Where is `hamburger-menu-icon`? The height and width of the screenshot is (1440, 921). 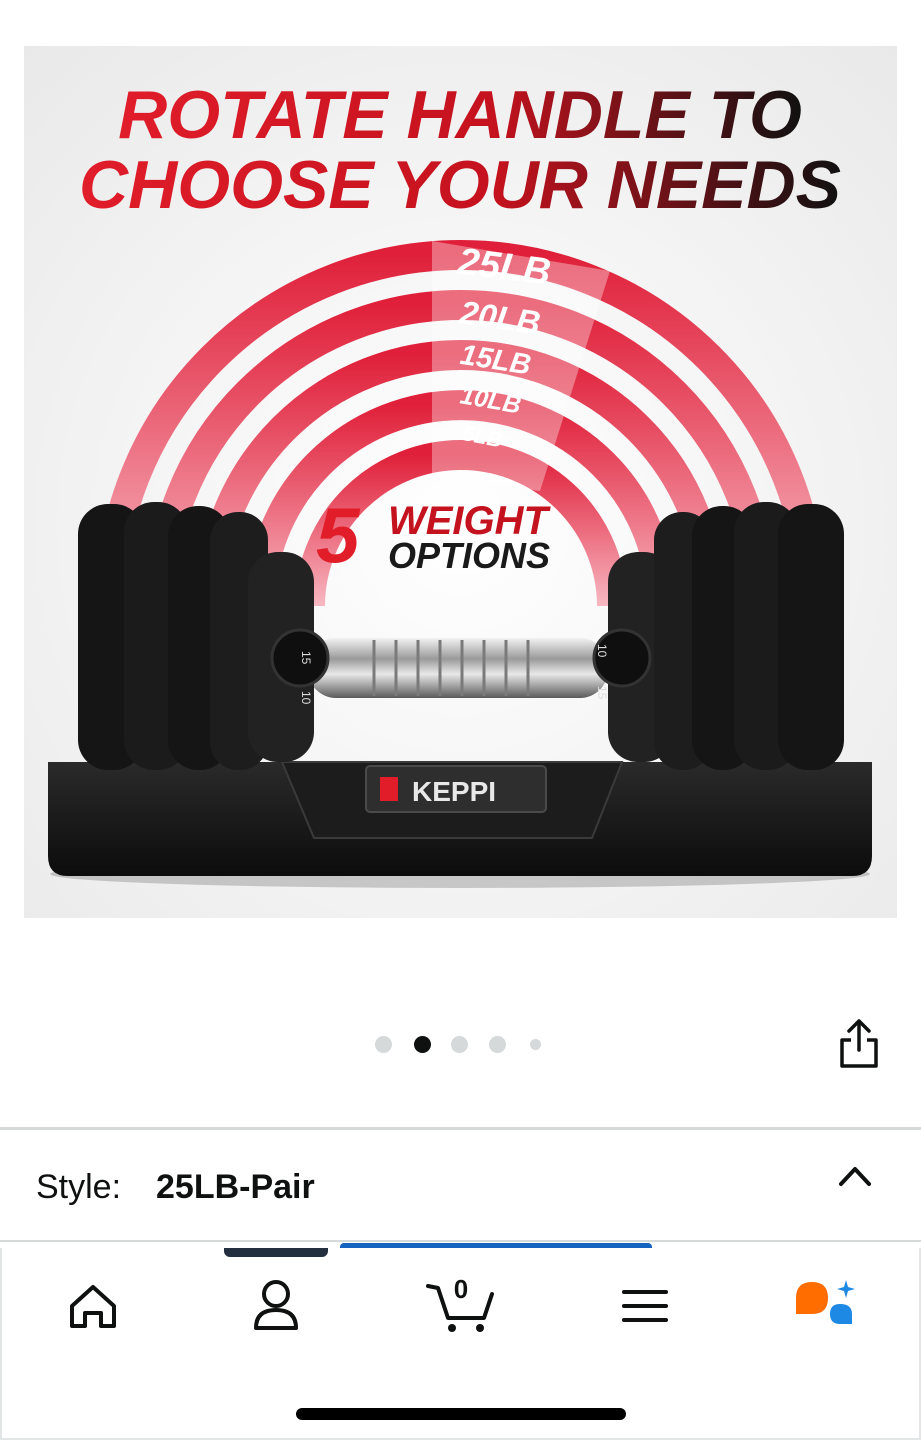 hamburger-menu-icon is located at coordinates (645, 1306).